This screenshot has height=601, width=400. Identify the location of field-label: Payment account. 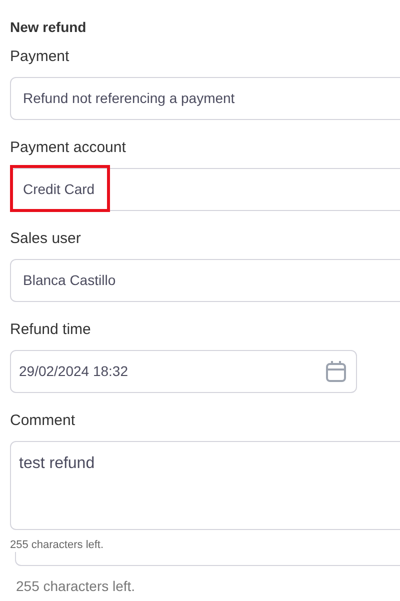
(68, 148).